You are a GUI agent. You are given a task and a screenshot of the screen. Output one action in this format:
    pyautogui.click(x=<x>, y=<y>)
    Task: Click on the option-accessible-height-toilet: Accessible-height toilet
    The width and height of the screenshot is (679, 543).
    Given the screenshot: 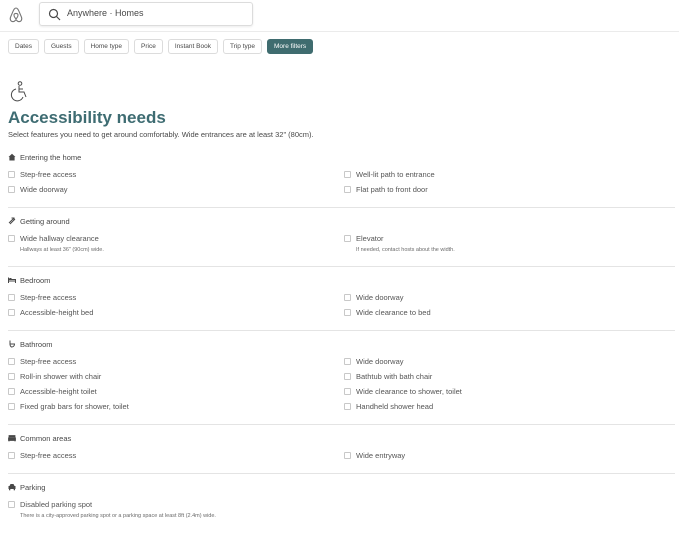 What is the action you would take?
    pyautogui.click(x=52, y=391)
    